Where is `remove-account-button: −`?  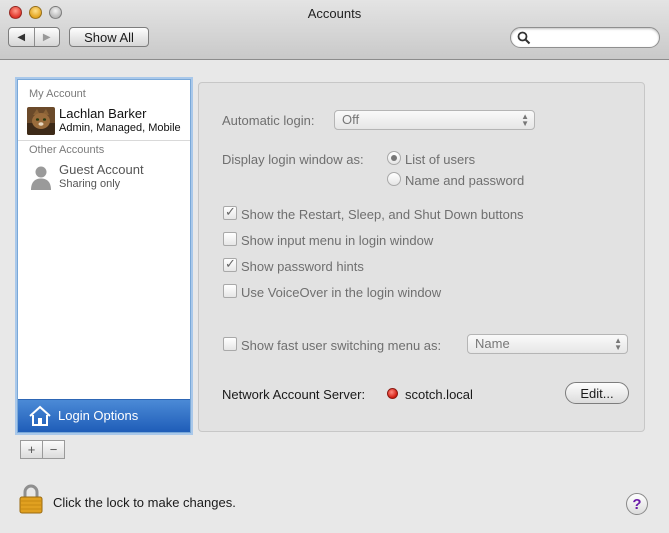 remove-account-button: − is located at coordinates (53, 449).